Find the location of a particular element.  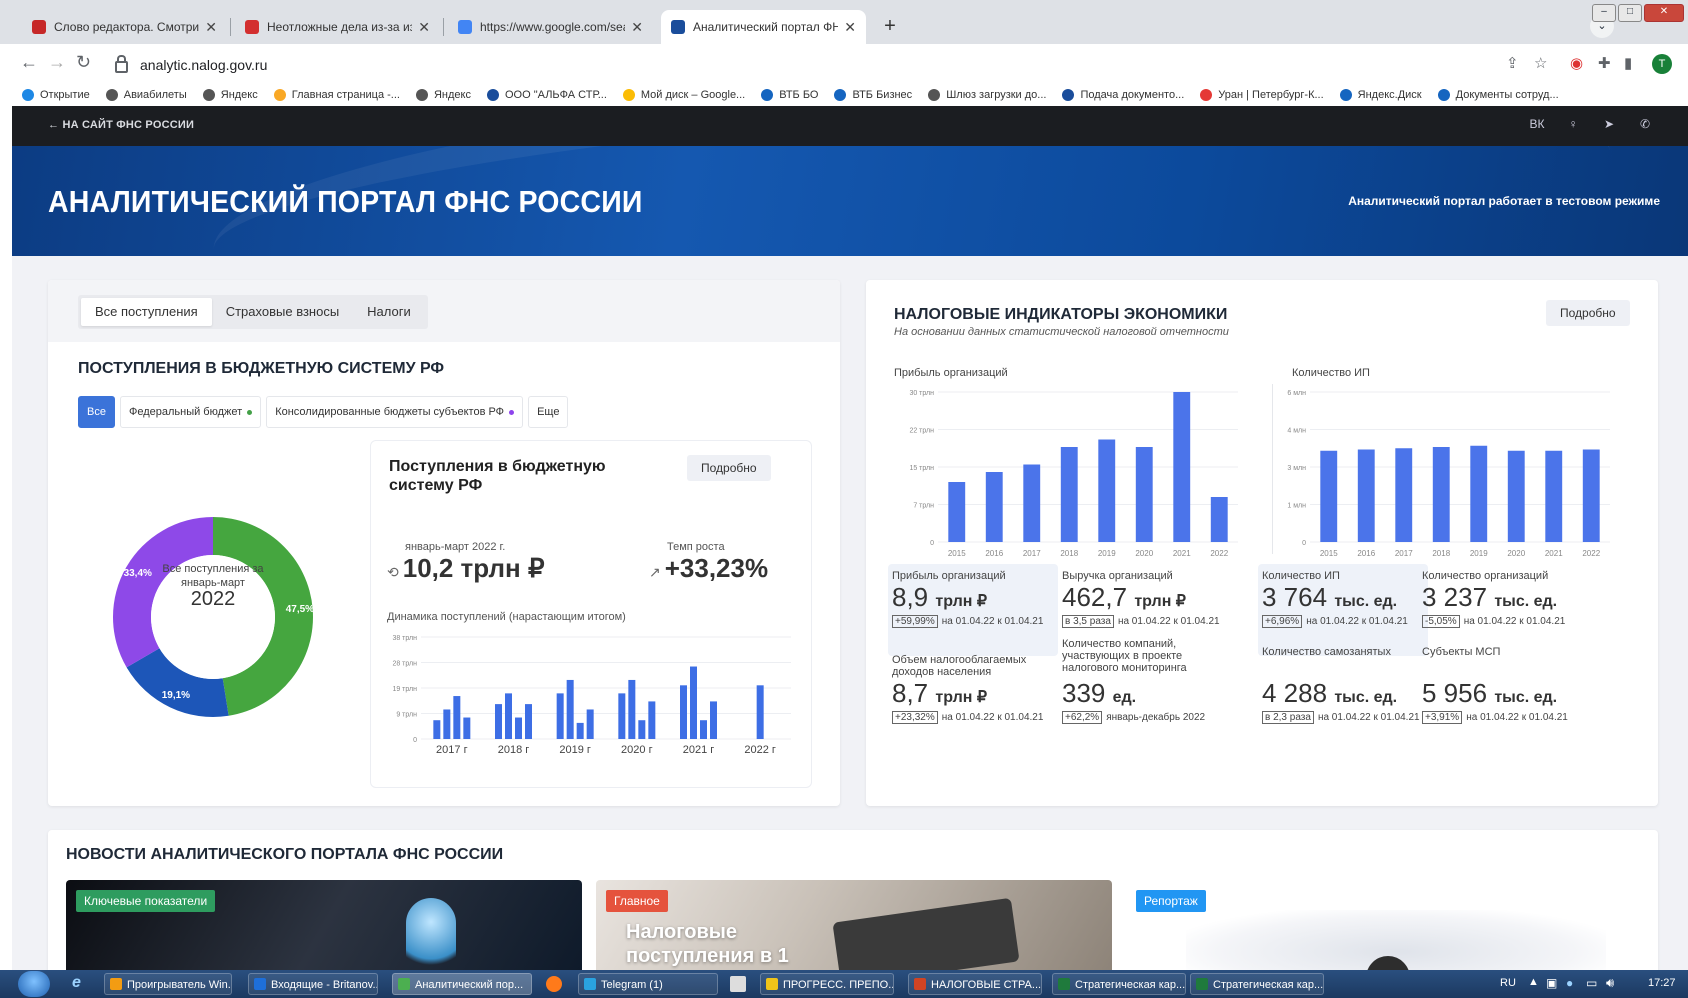

budget-filter-button: Федеральный бюджет is located at coordinates (190, 412).